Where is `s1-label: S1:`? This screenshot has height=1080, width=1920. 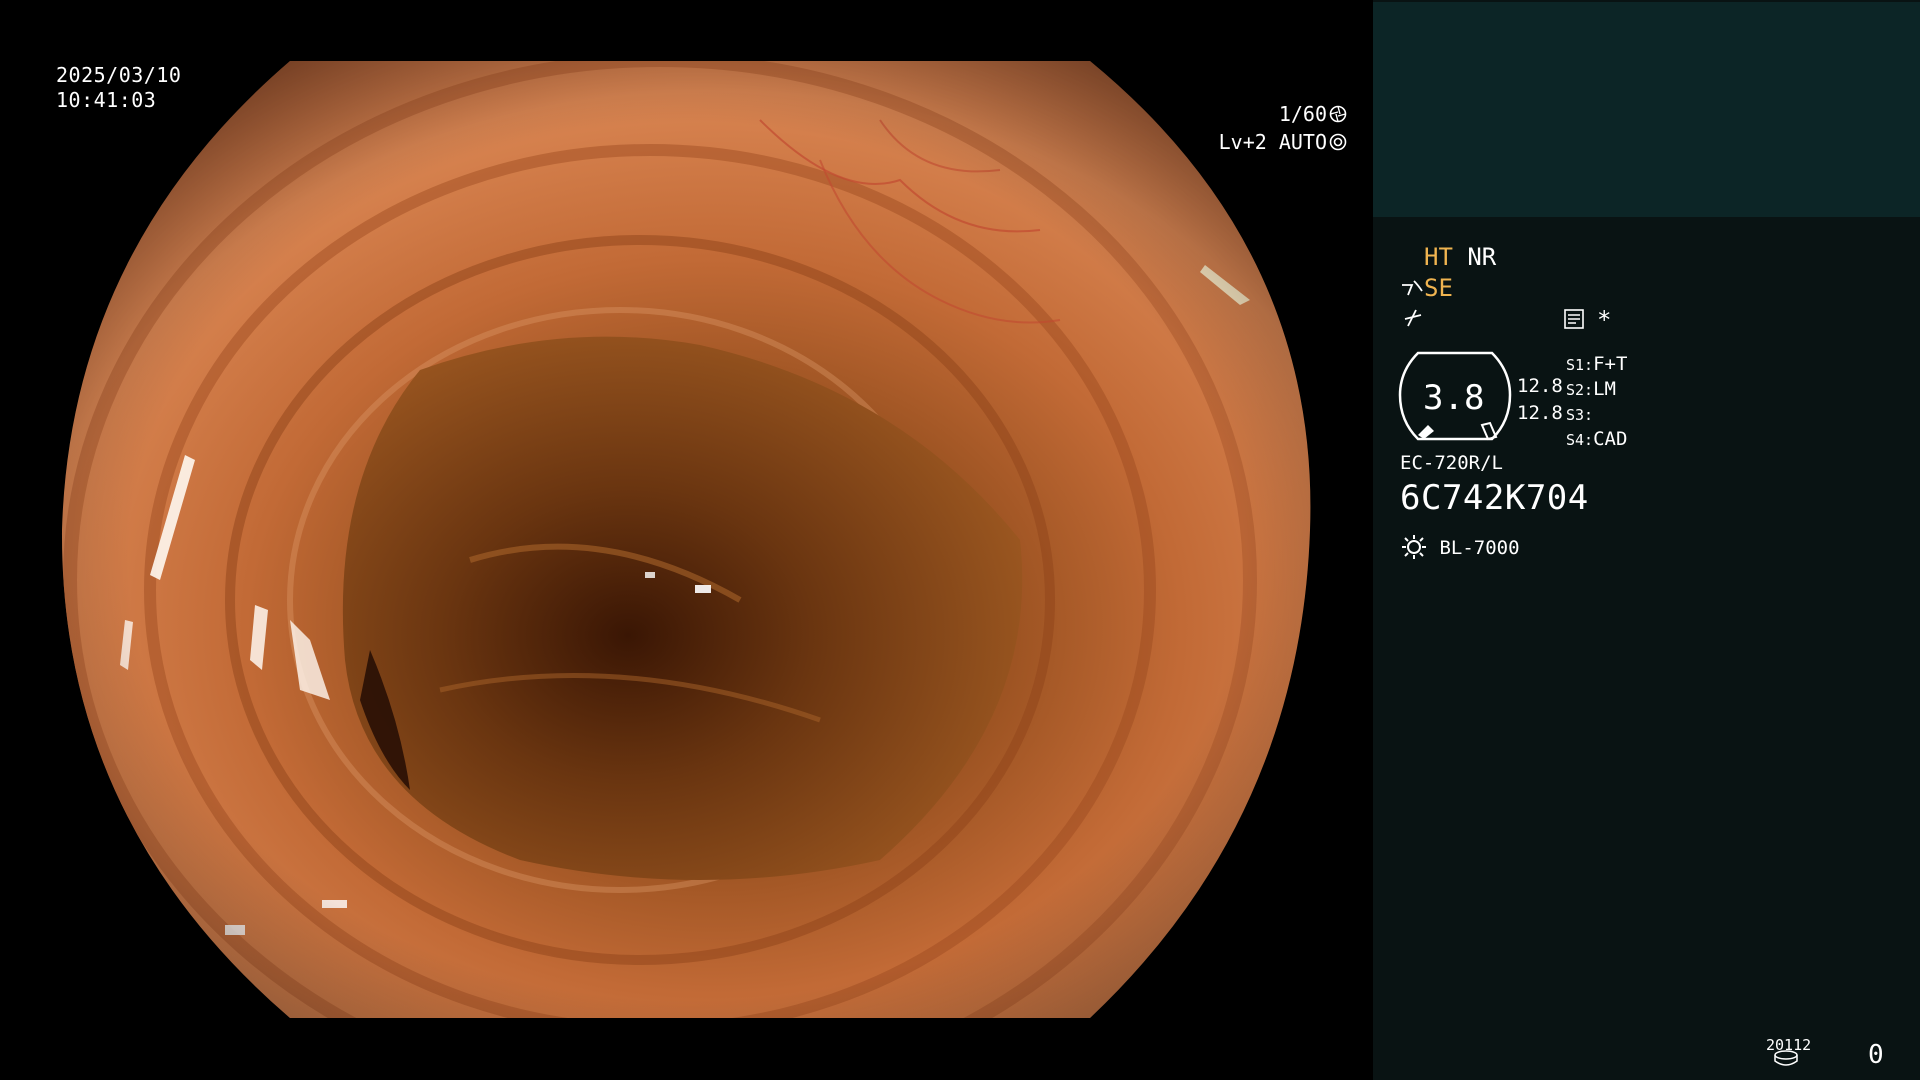
s1-label: S1: is located at coordinates (1580, 365).